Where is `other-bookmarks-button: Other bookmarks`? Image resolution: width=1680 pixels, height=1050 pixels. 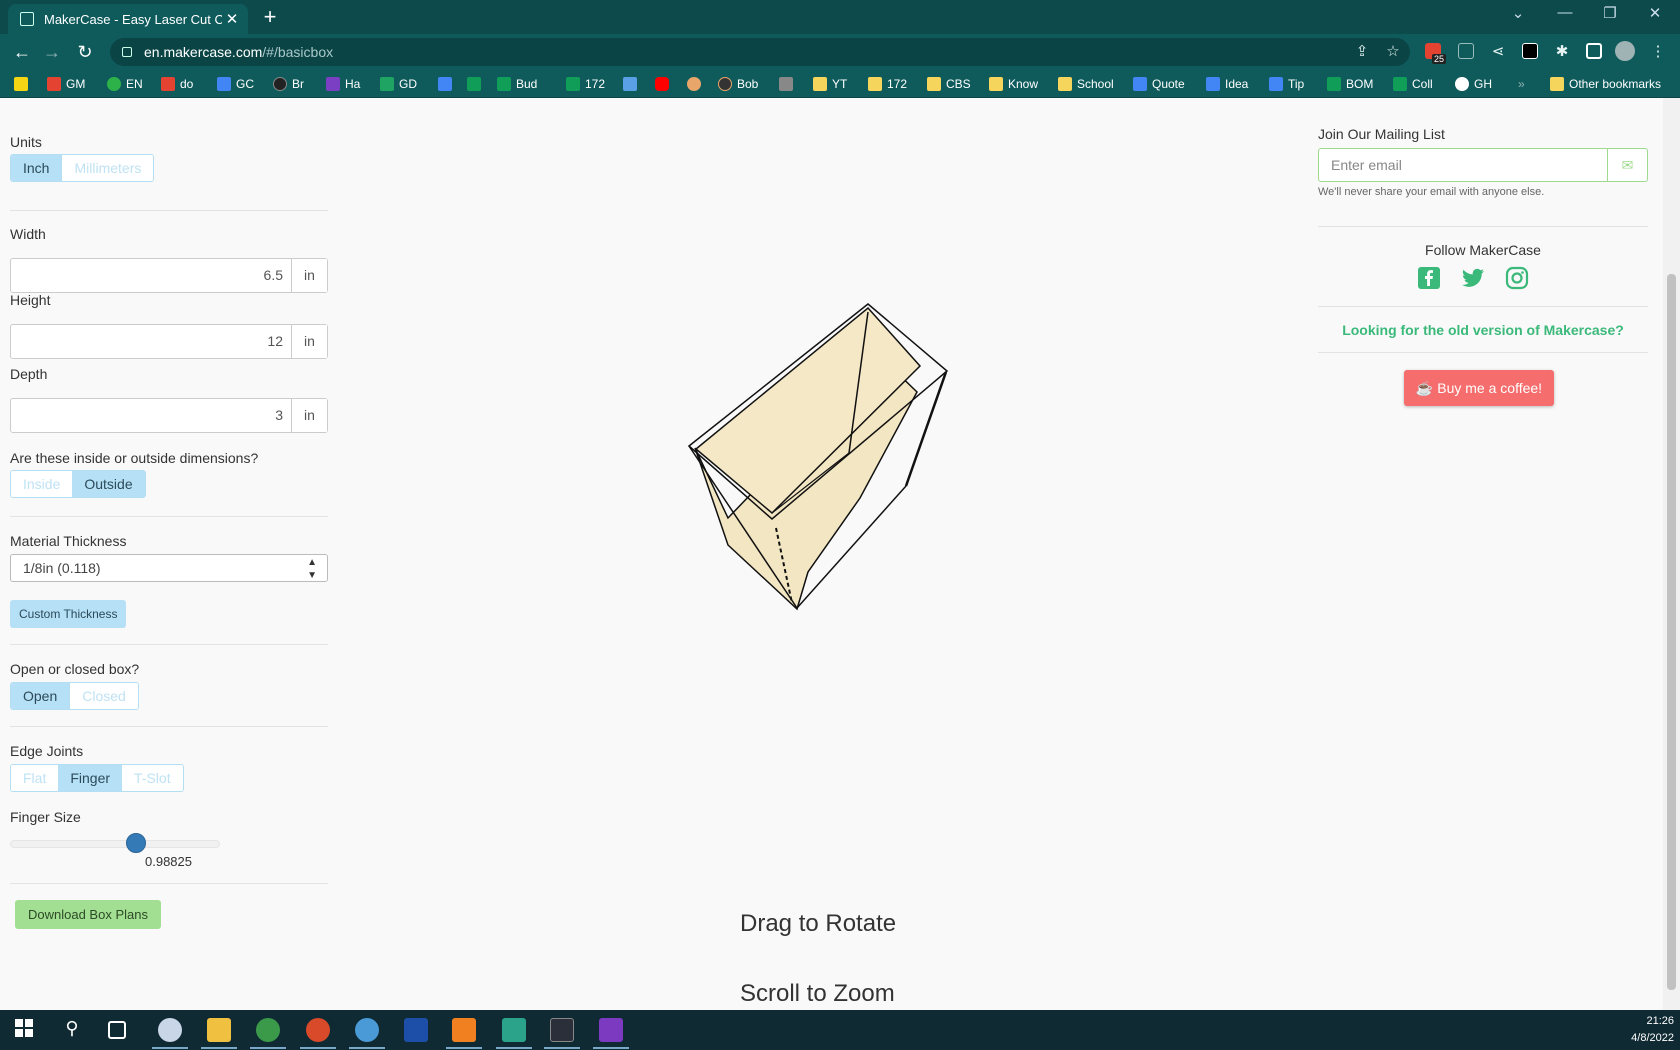 other-bookmarks-button: Other bookmarks is located at coordinates (1605, 84).